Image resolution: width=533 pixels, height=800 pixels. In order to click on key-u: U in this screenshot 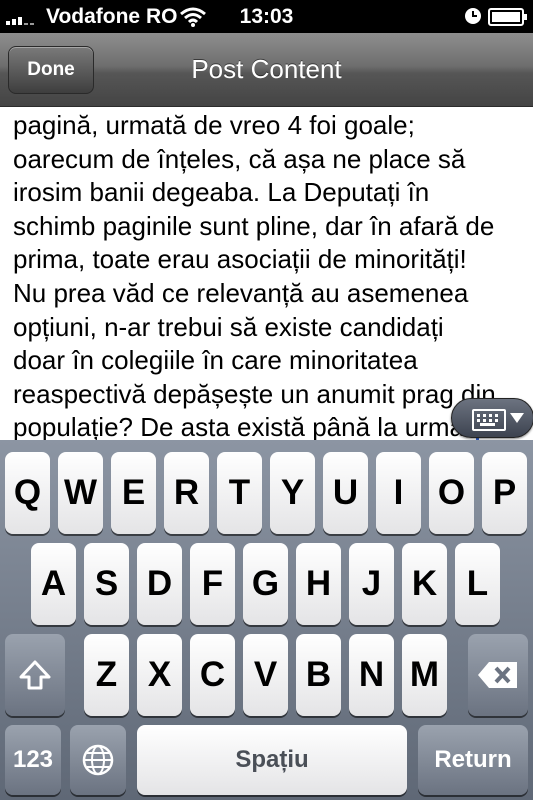, I will do `click(345, 493)`.